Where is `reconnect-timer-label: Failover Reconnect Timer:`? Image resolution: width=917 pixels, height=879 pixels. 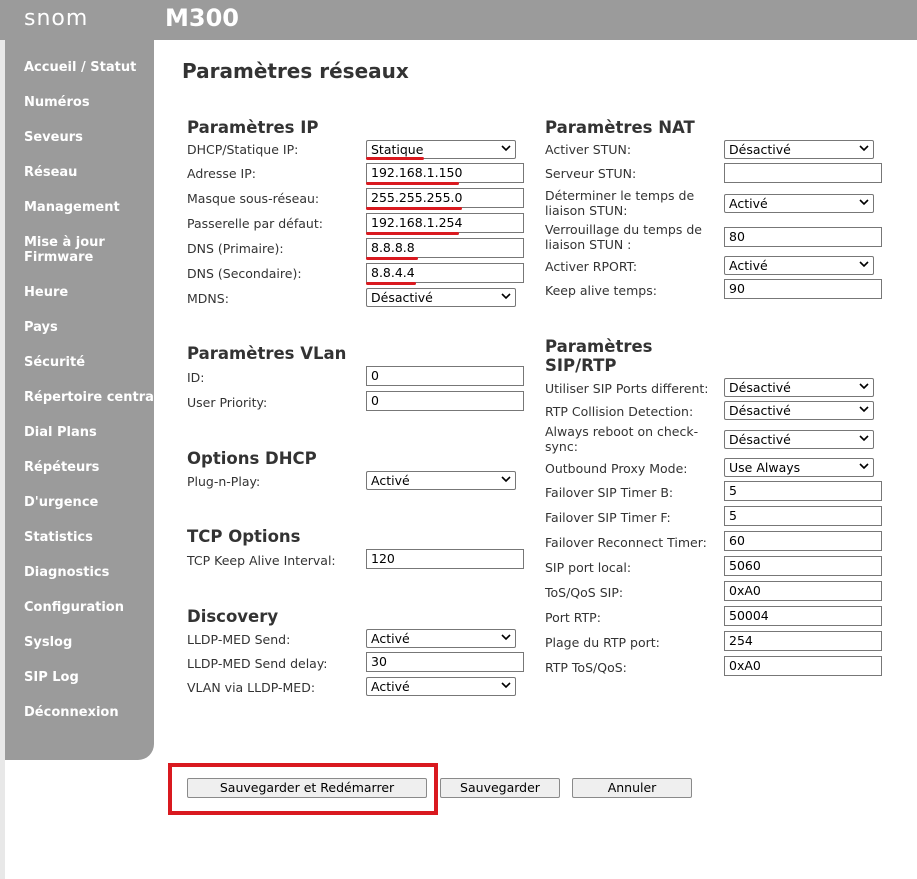 reconnect-timer-label: Failover Reconnect Timer: is located at coordinates (626, 542).